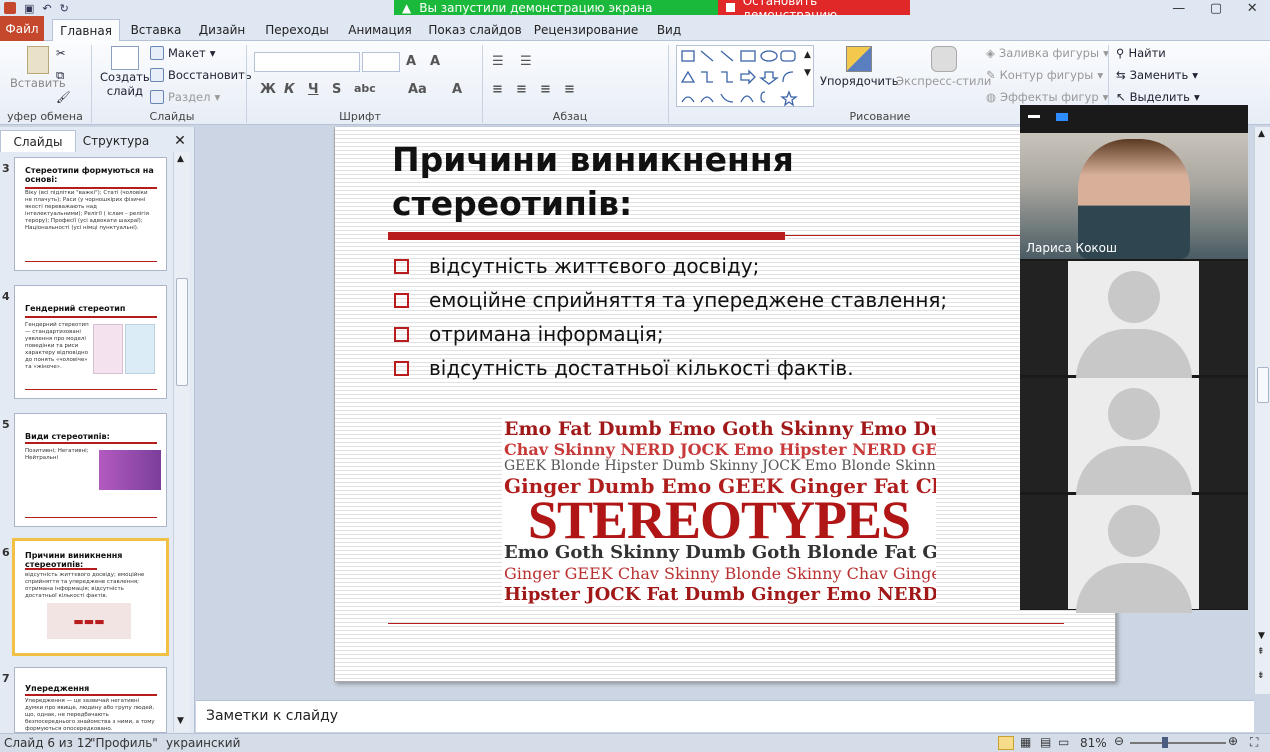  What do you see at coordinates (1047, 53) in the screenshot?
I see `shape-fill-button: ◈ Заливка фигуры ▾` at bounding box center [1047, 53].